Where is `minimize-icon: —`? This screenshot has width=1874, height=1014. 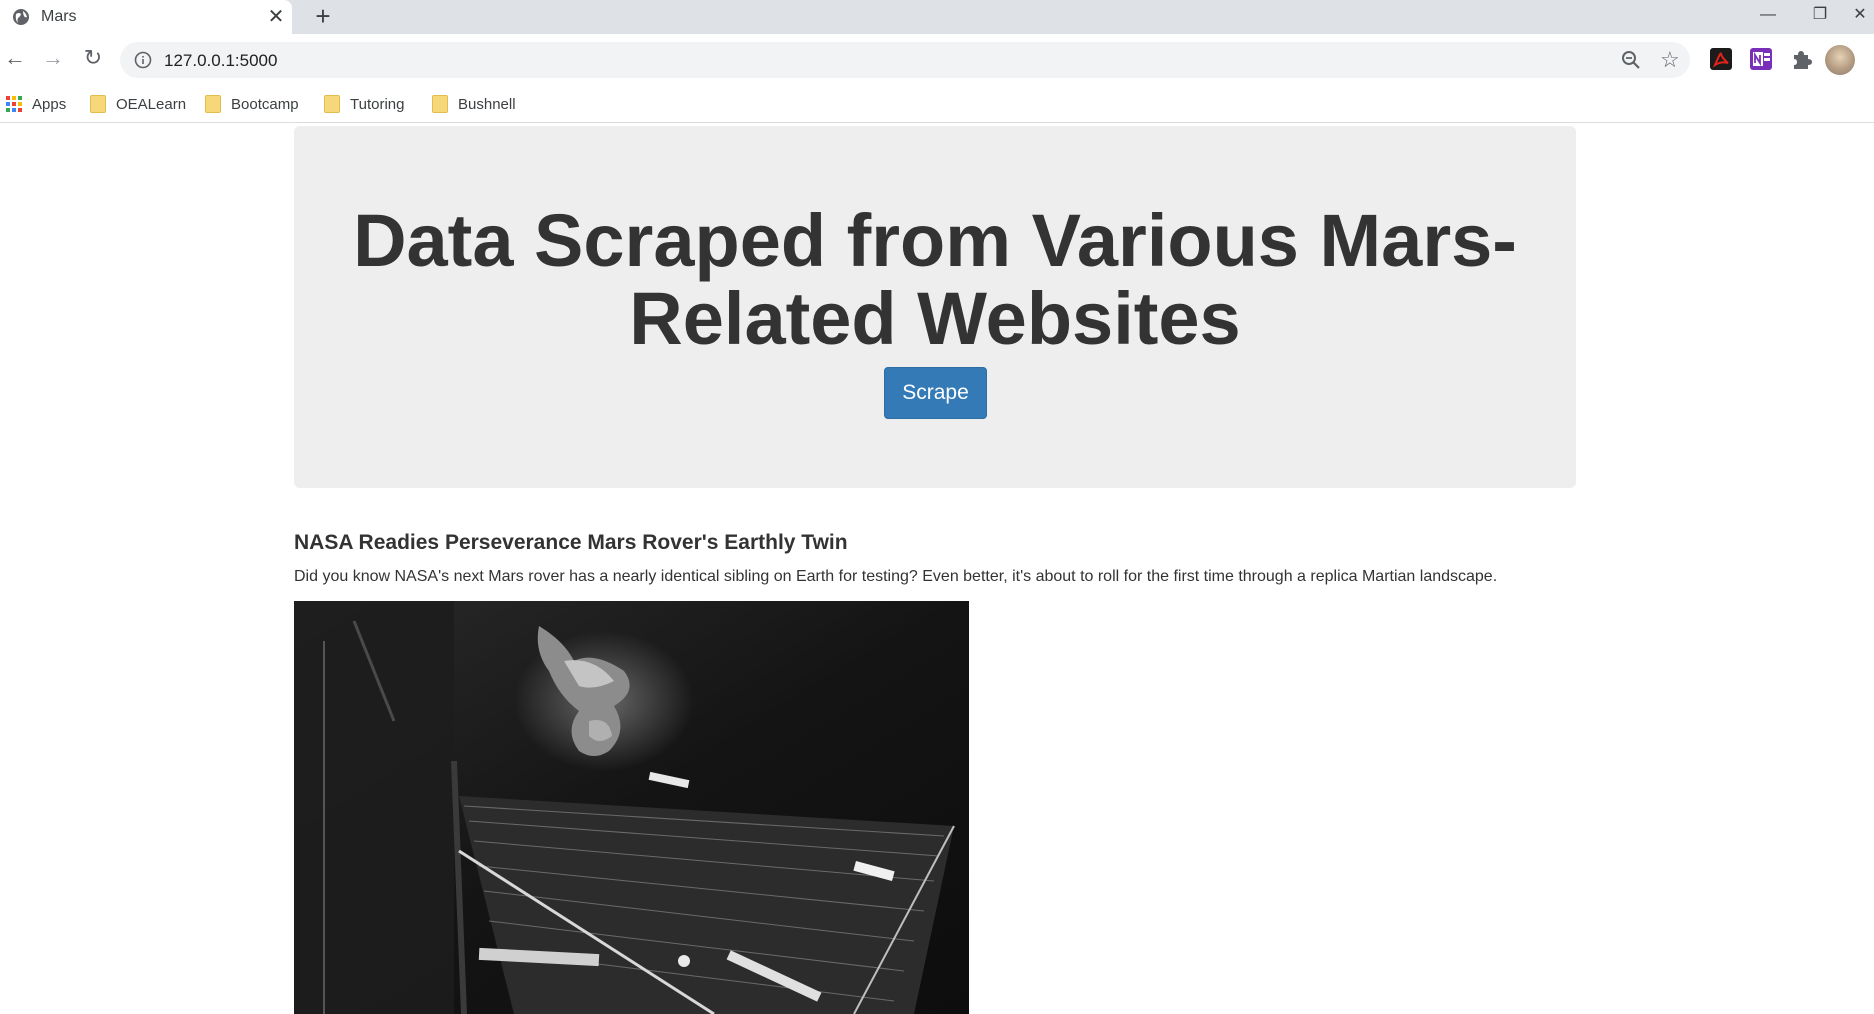
minimize-icon: — is located at coordinates (1768, 15).